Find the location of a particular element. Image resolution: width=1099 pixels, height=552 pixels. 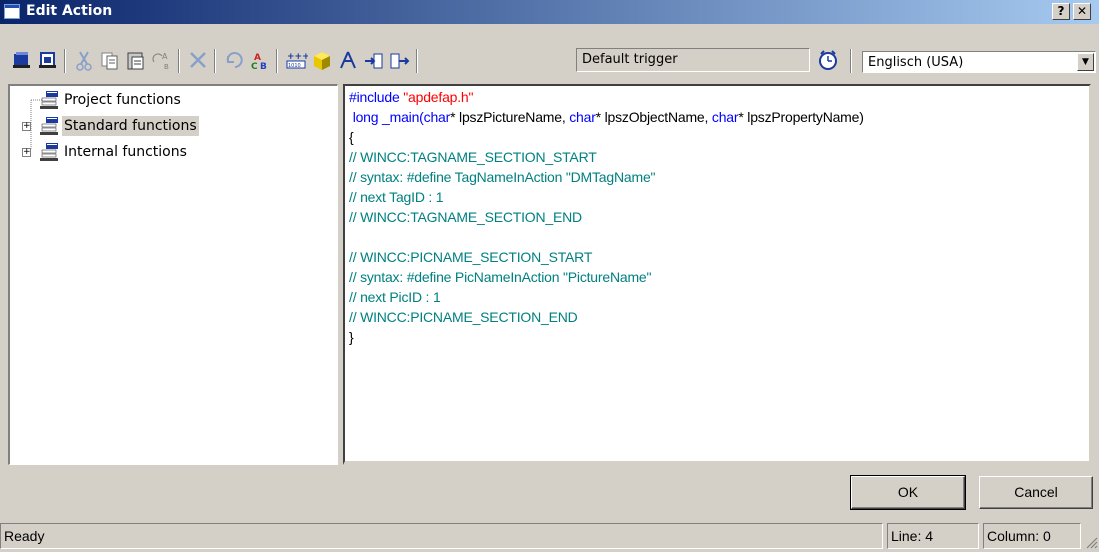

clock-icon is located at coordinates (828, 60).